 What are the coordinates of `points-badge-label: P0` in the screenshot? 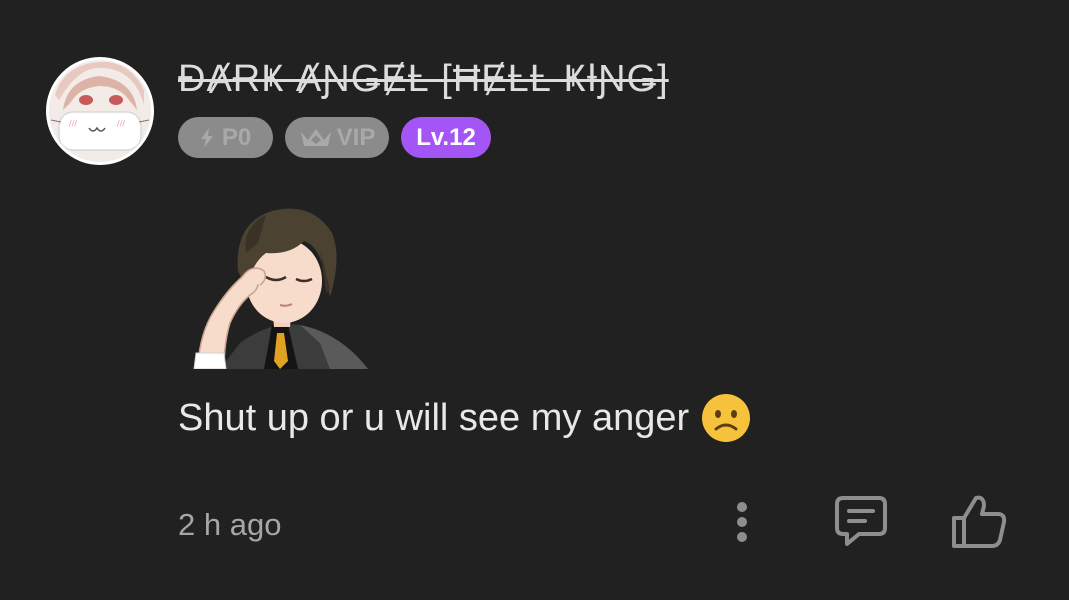 It's located at (236, 137).